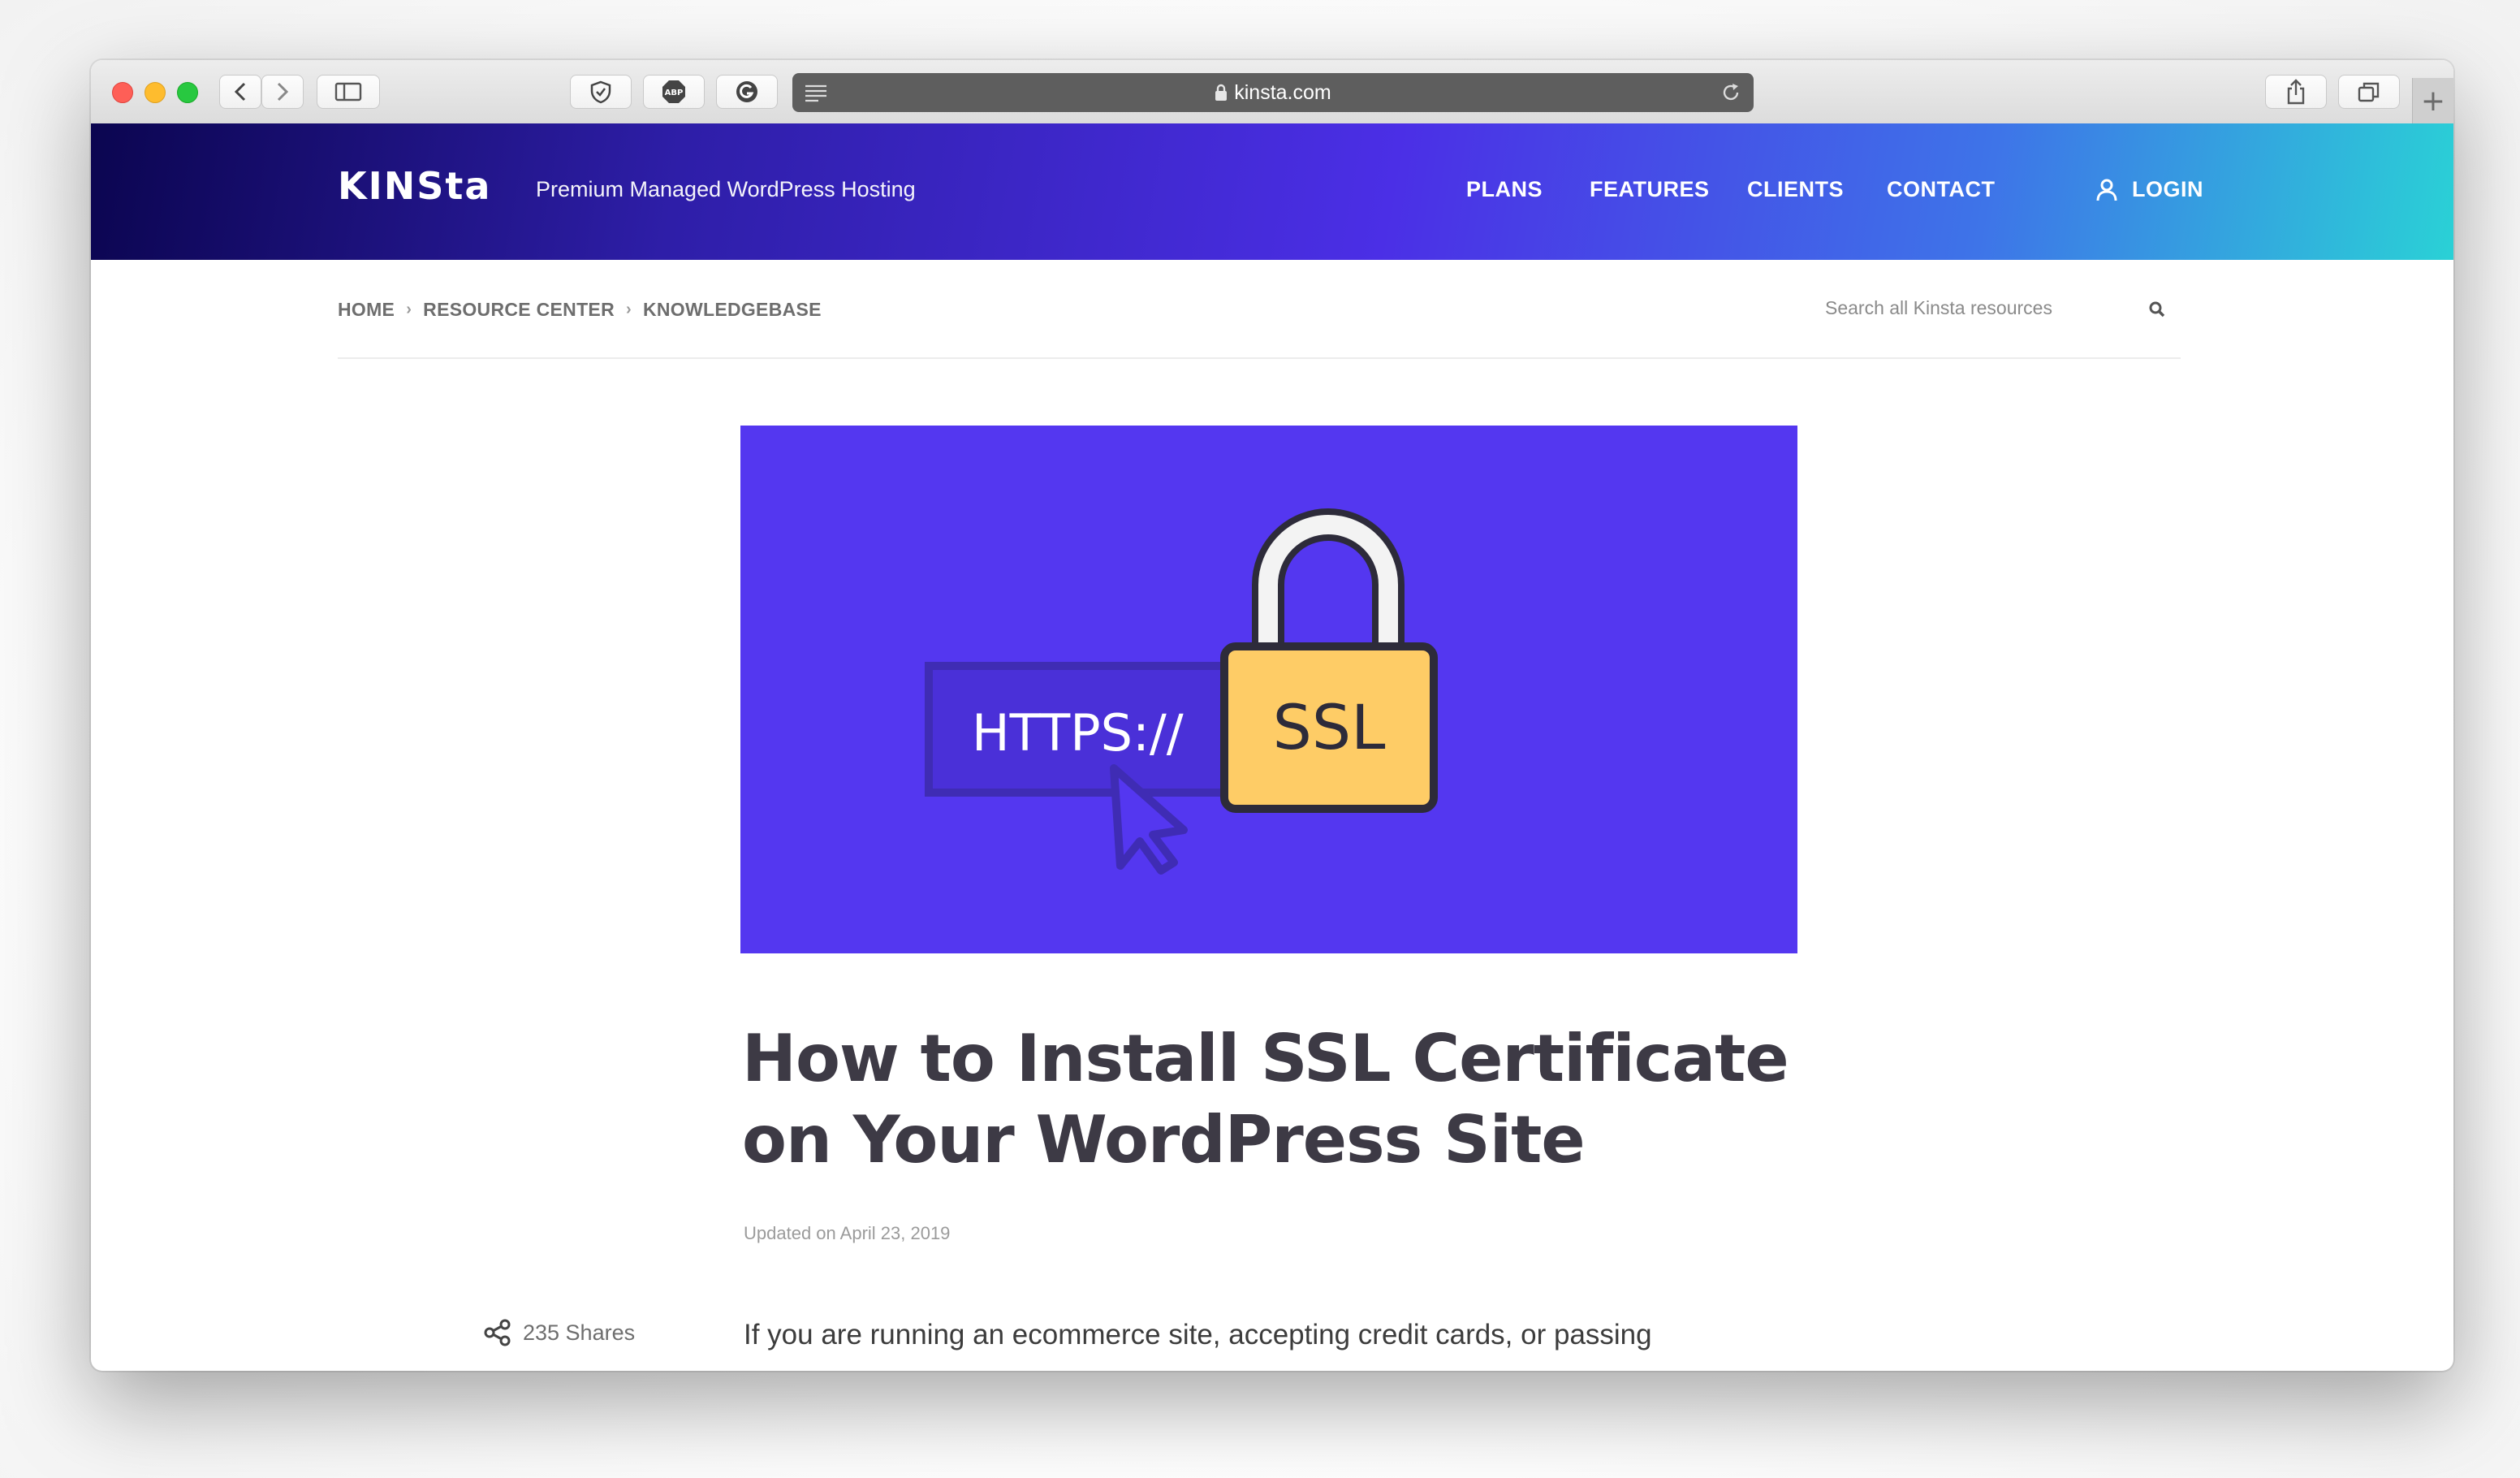  What do you see at coordinates (155, 92) in the screenshot?
I see `minimize-window-button` at bounding box center [155, 92].